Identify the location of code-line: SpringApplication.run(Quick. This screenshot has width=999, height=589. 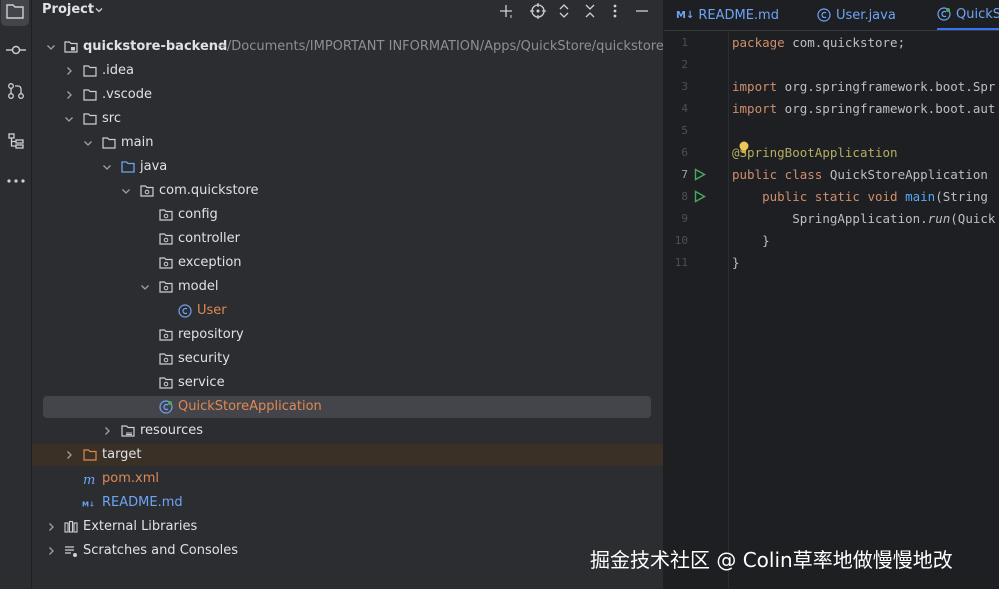
(863, 218).